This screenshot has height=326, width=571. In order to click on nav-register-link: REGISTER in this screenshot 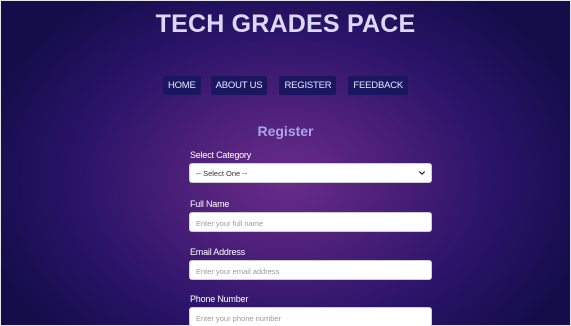, I will do `click(308, 85)`.